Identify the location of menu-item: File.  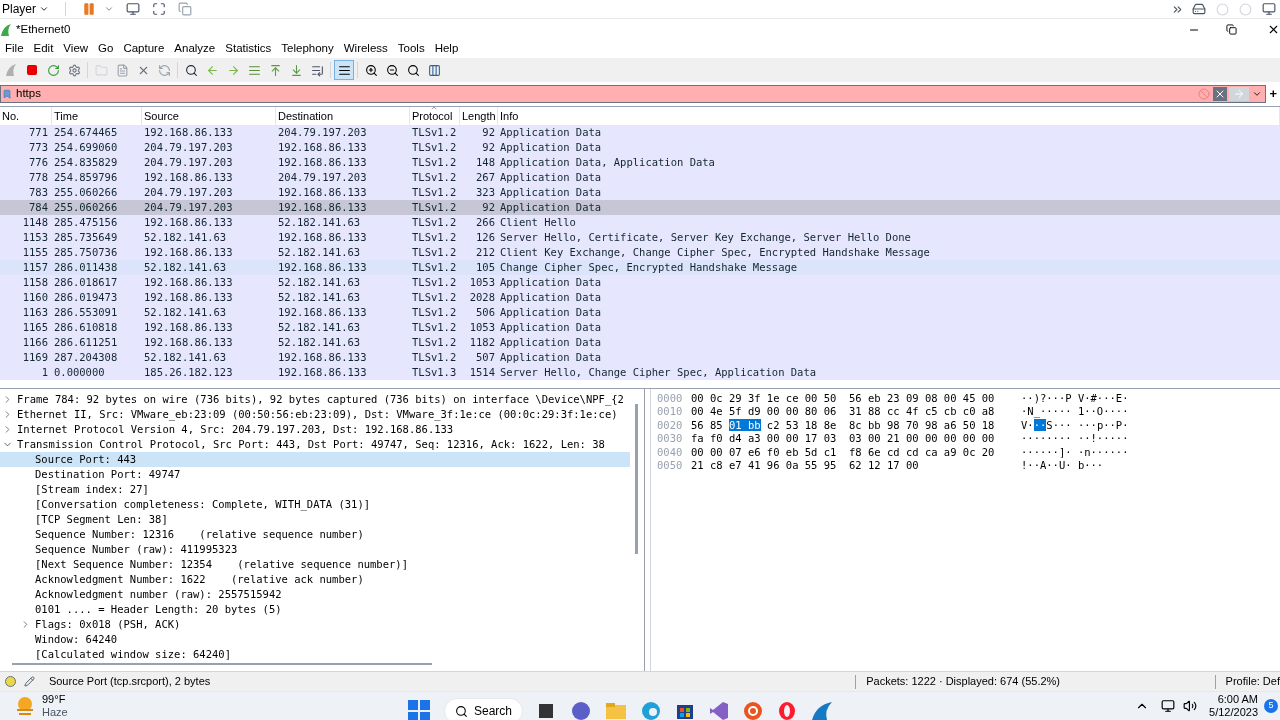
(14, 49).